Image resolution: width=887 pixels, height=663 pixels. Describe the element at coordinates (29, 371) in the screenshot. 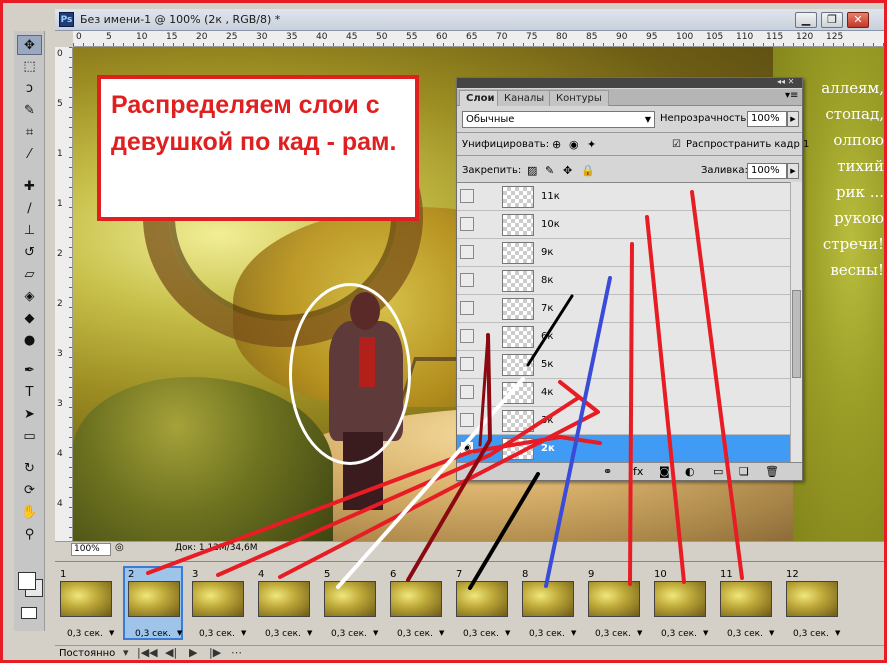

I see `pen-icon: ✒` at that location.